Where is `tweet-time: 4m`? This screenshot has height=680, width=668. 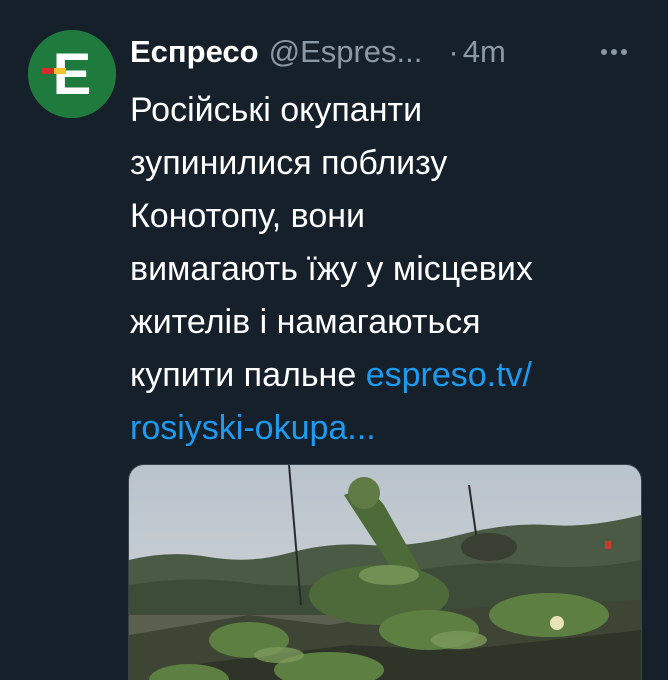
tweet-time: 4m is located at coordinates (484, 52).